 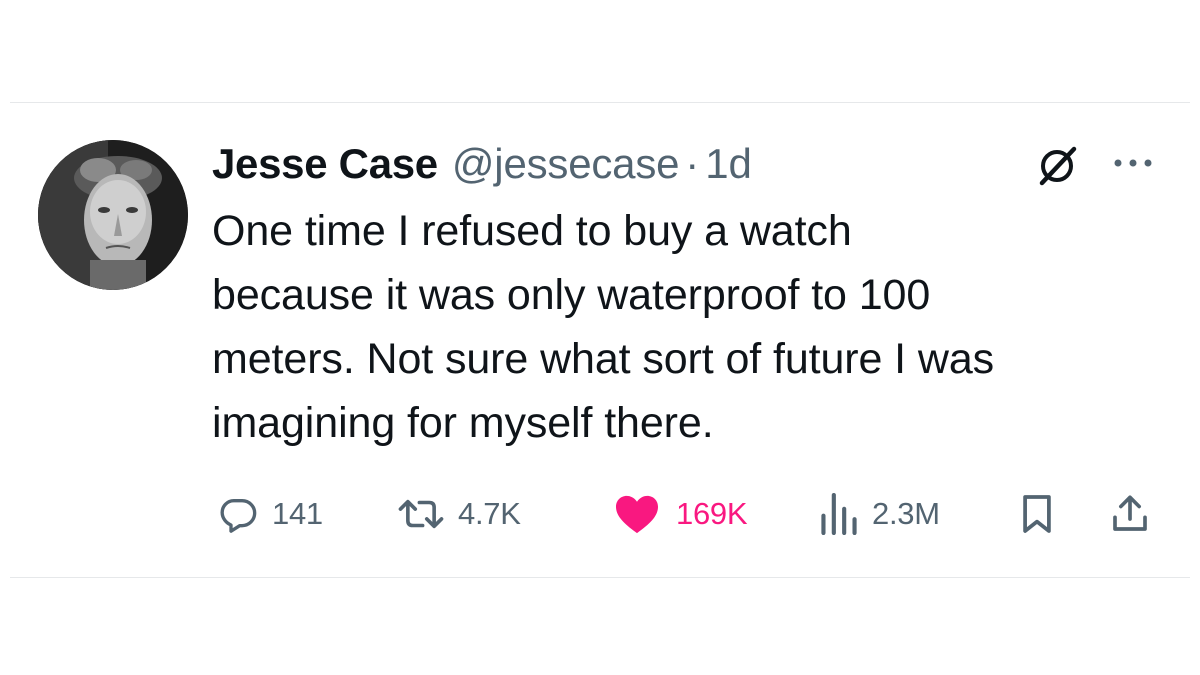 I want to click on author-display-name: Jesse Case, so click(x=325, y=164).